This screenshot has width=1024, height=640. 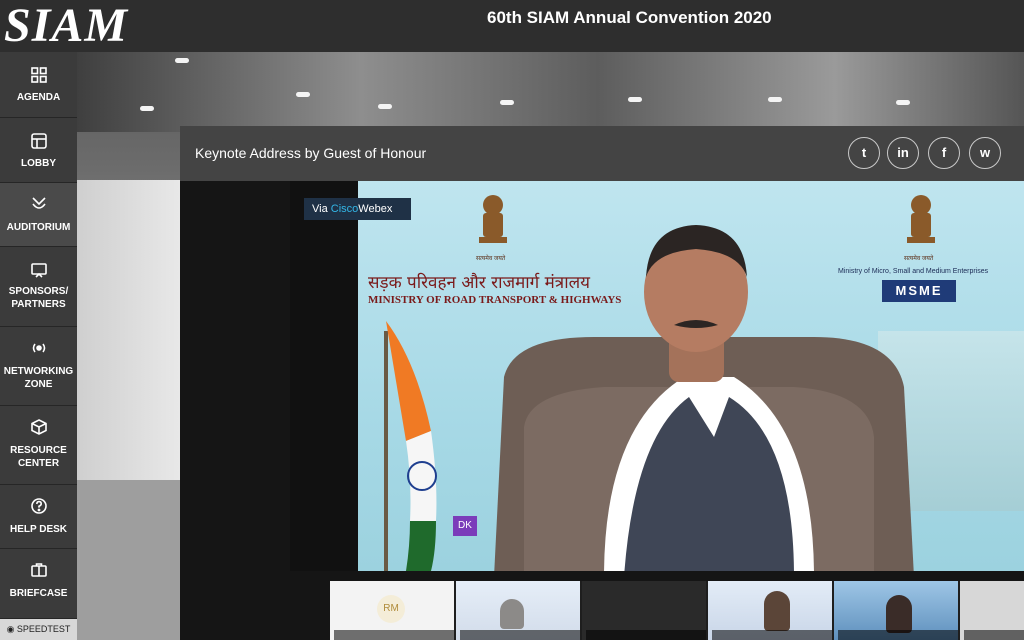 I want to click on sidebar-item-label: AUDITORIUM, so click(x=38, y=227).